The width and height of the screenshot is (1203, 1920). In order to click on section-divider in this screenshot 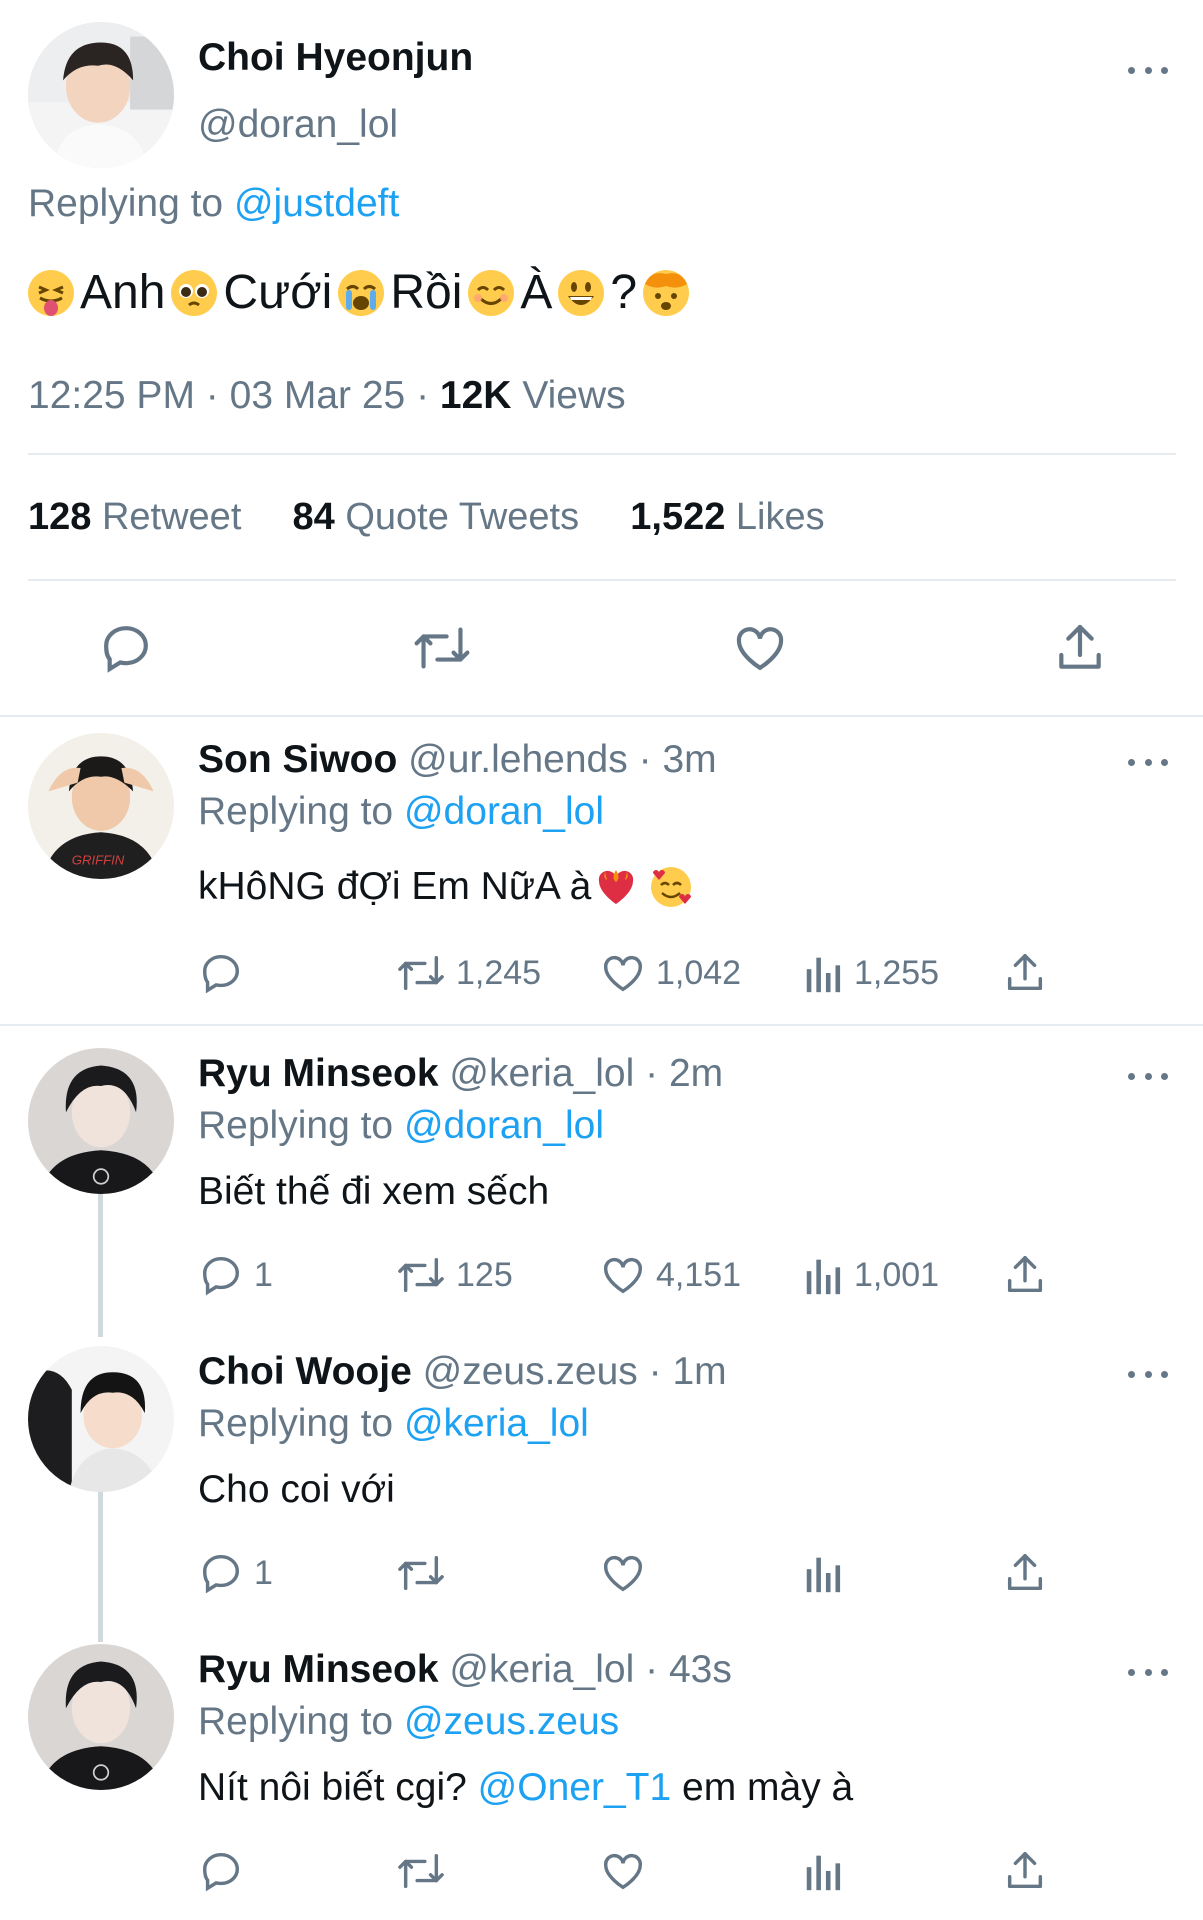, I will do `click(601, 1025)`.